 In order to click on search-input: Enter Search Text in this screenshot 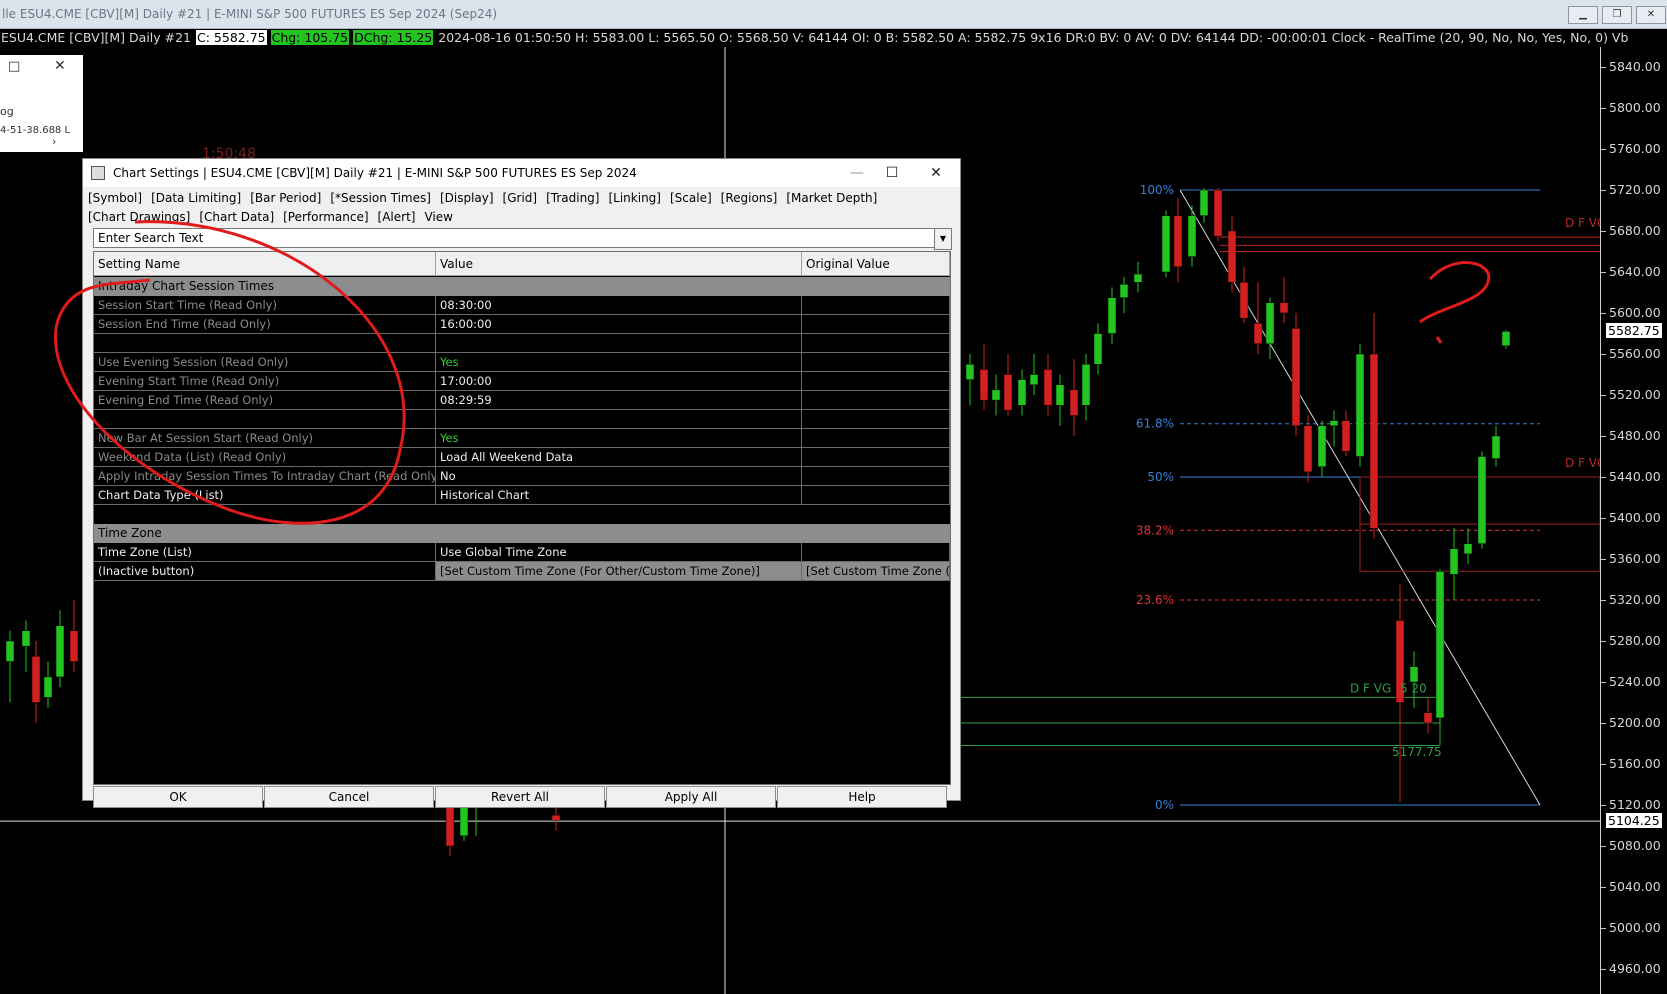, I will do `click(514, 238)`.